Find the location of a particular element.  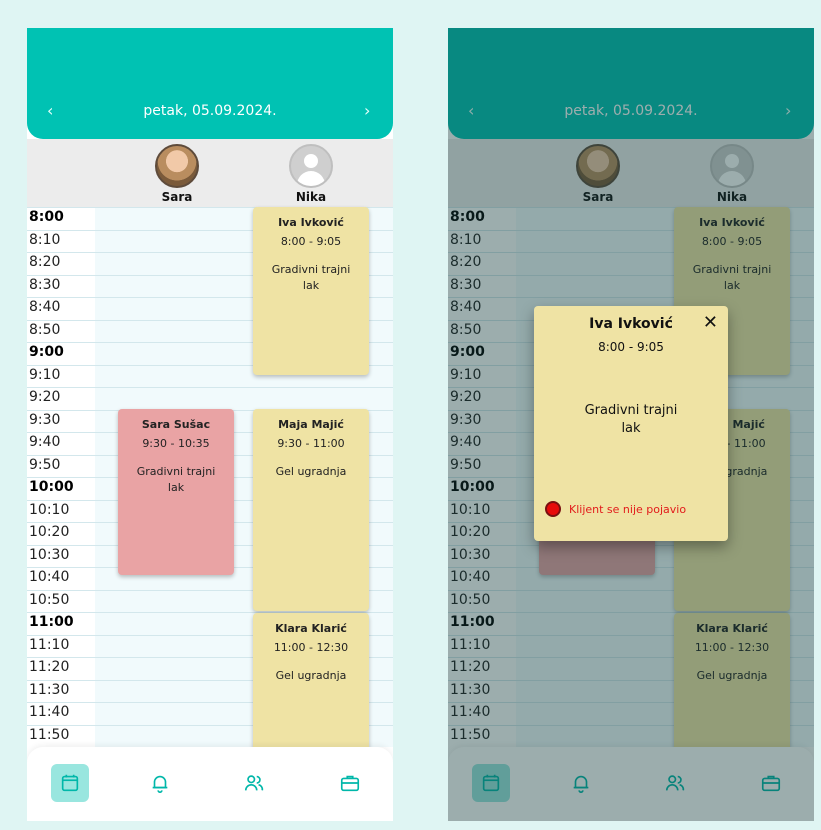

time-label: 8:50 is located at coordinates (45, 329).